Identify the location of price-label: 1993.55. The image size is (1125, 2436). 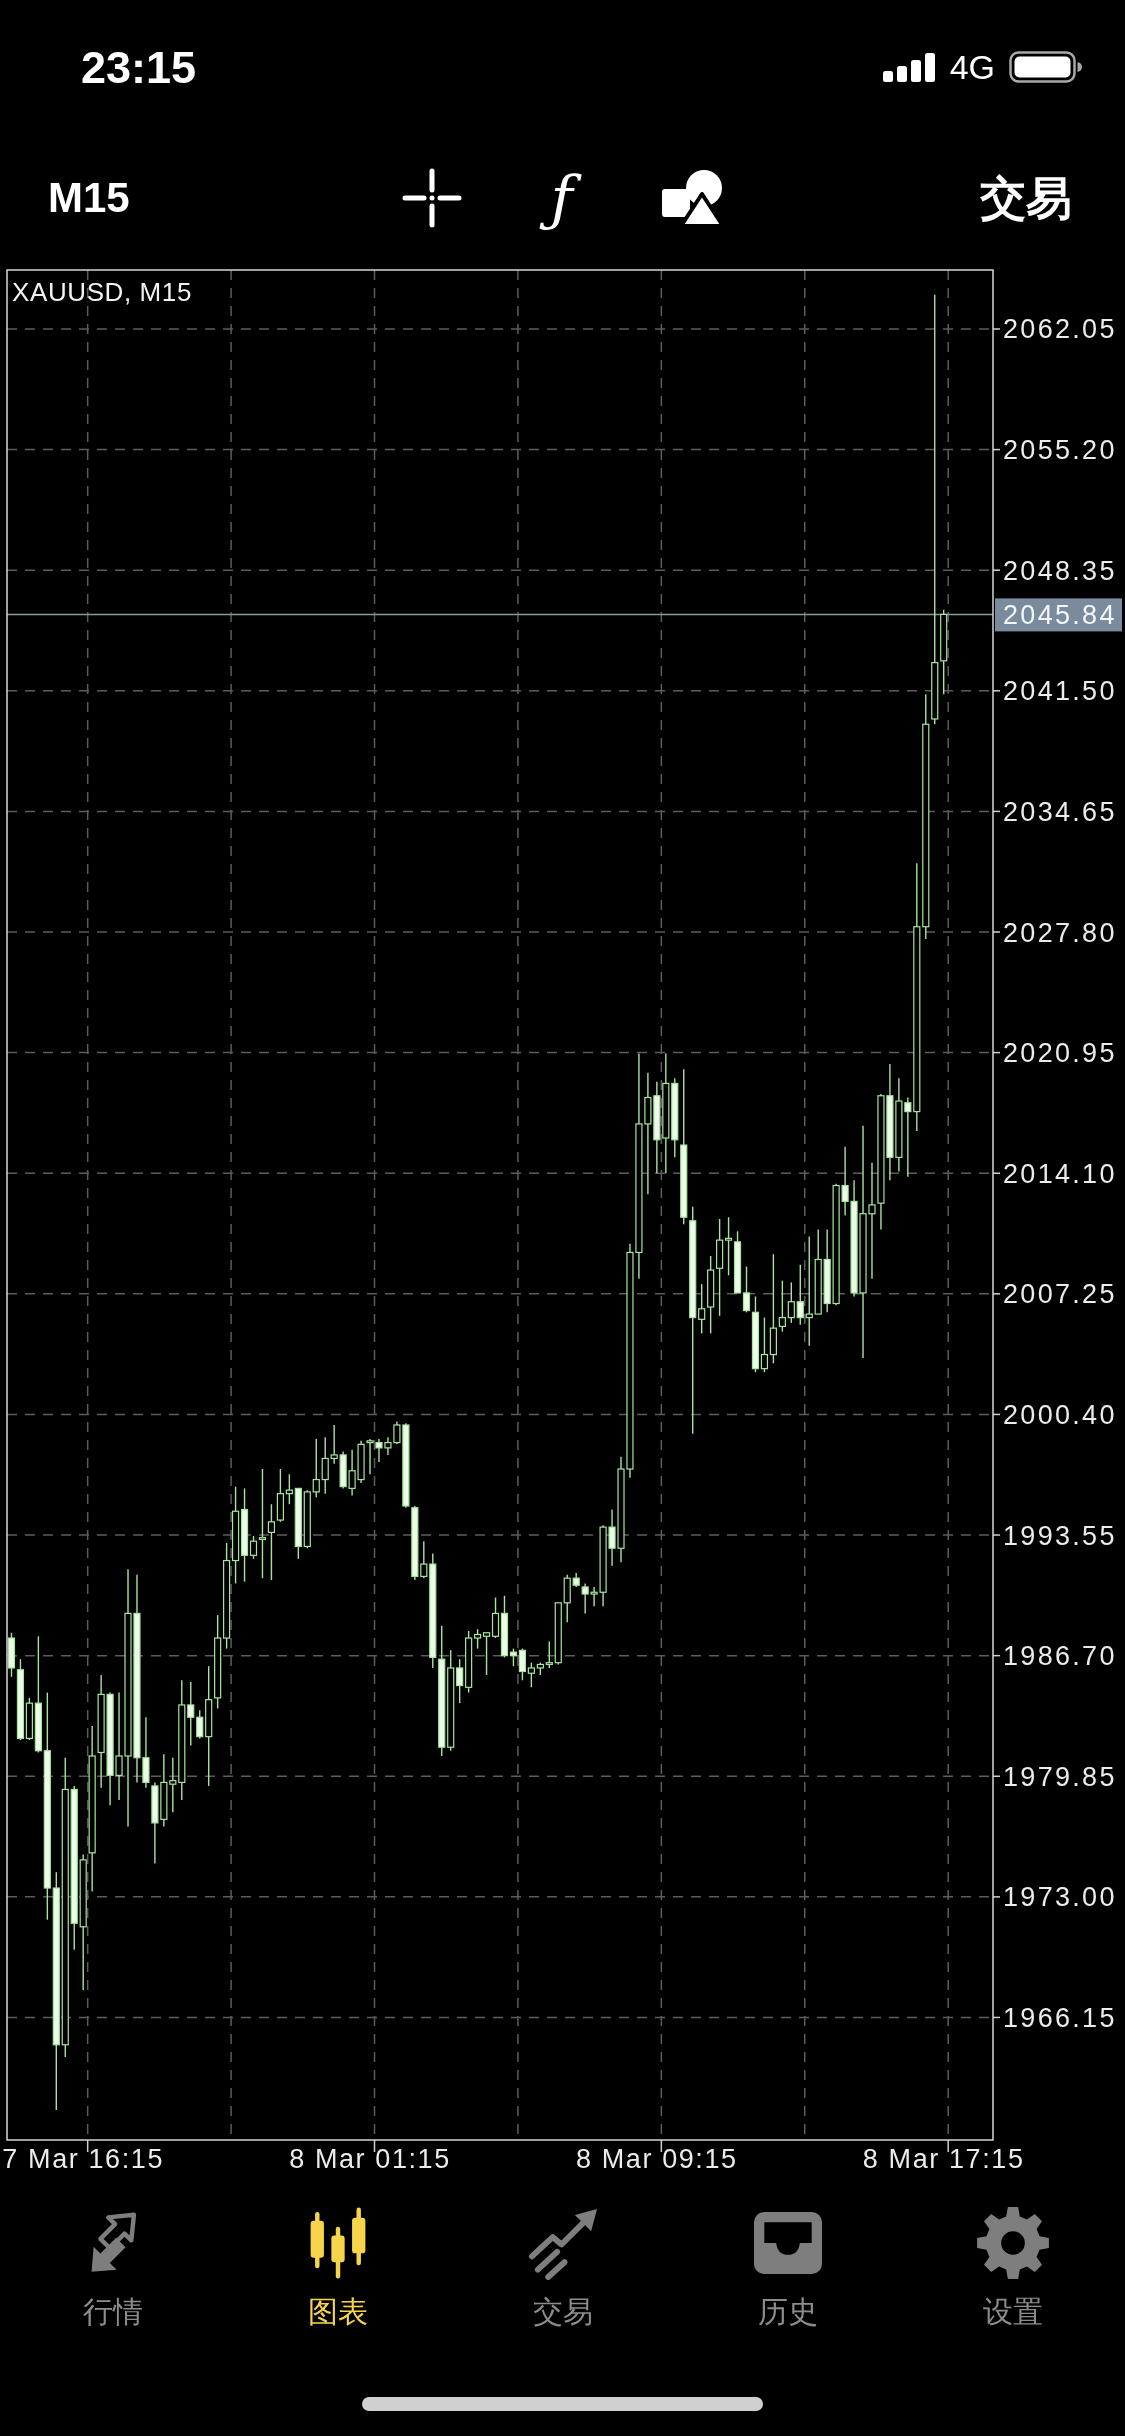
(1060, 1535).